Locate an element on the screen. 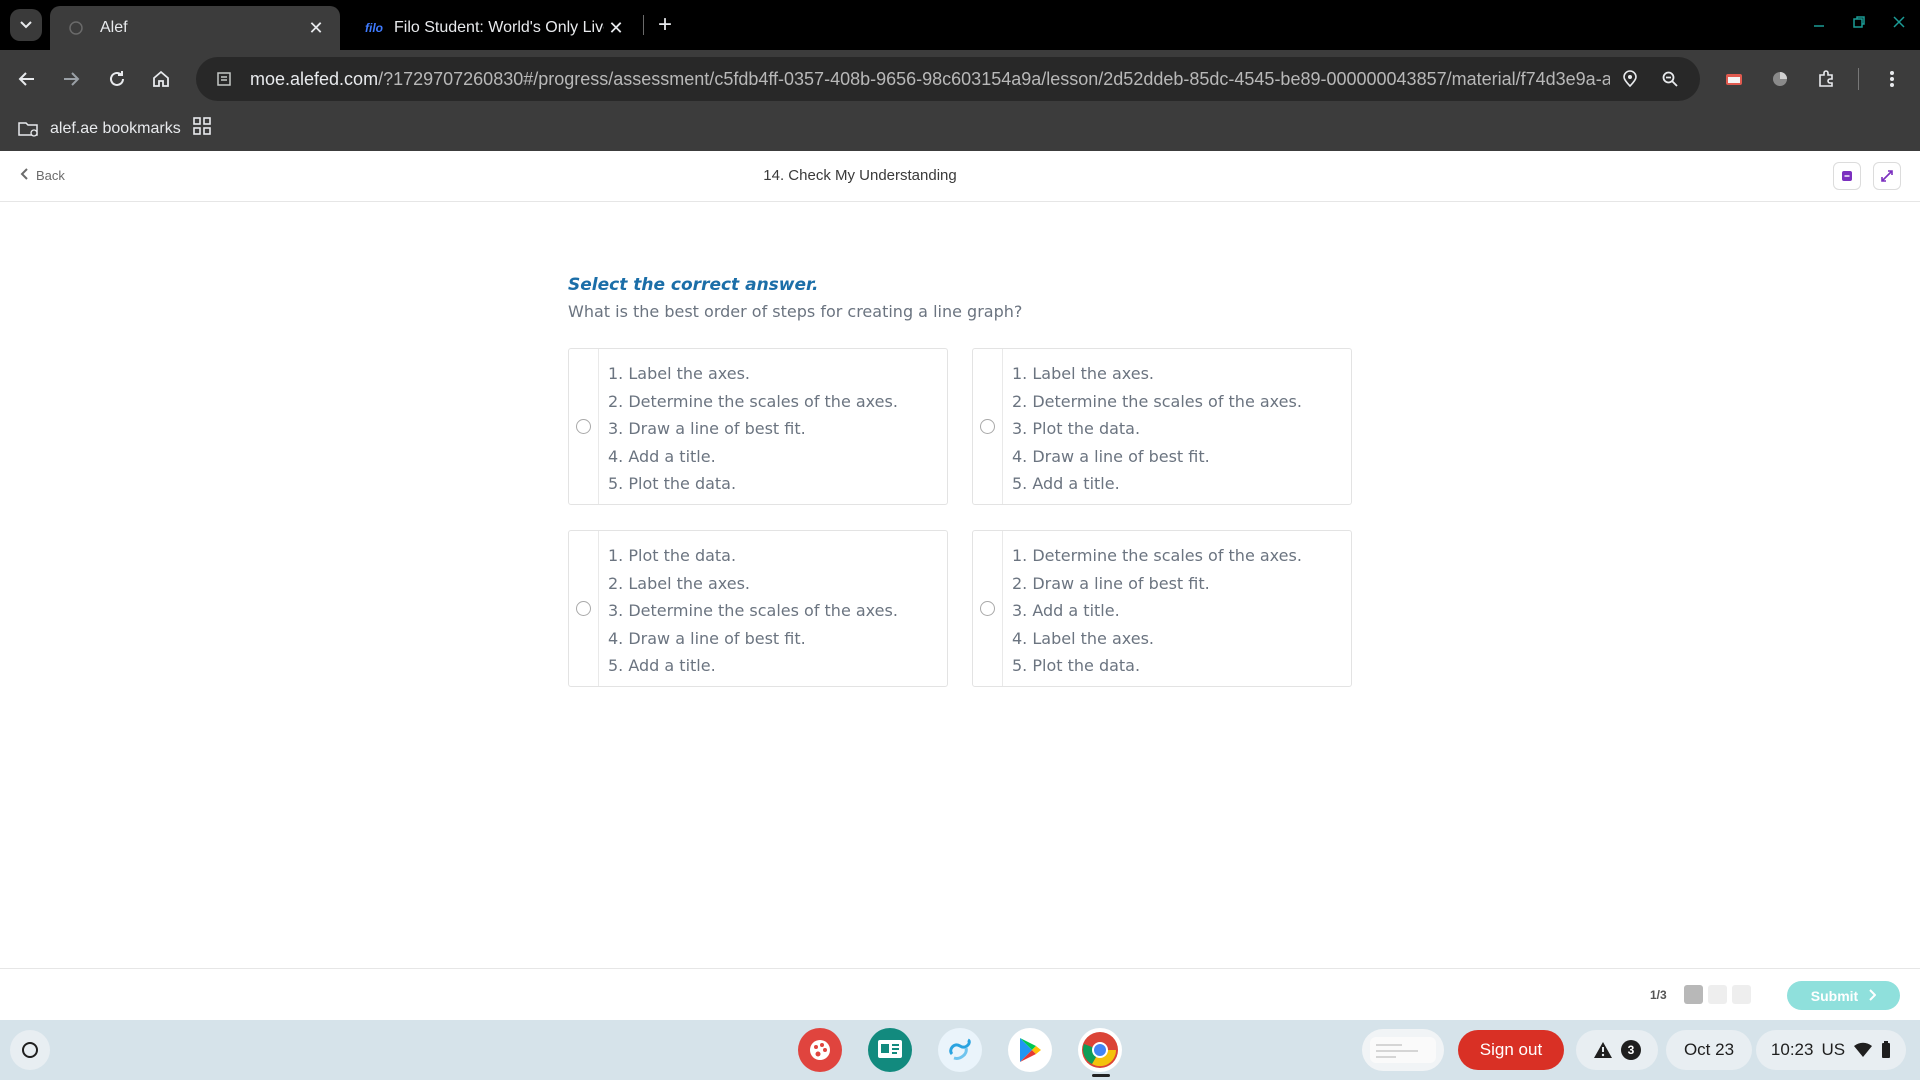  option-step: 3. Plot the data. is located at coordinates (1076, 428).